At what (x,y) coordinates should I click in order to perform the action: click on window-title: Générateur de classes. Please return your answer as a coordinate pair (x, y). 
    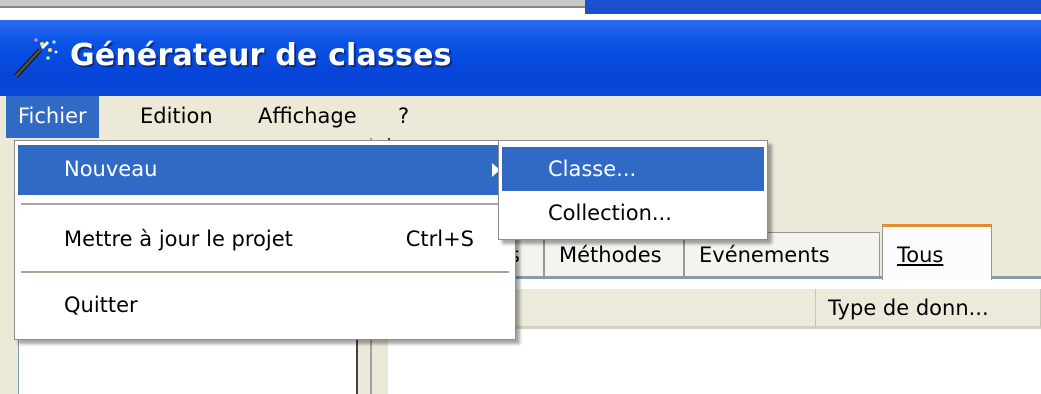
    Looking at the image, I should click on (261, 55).